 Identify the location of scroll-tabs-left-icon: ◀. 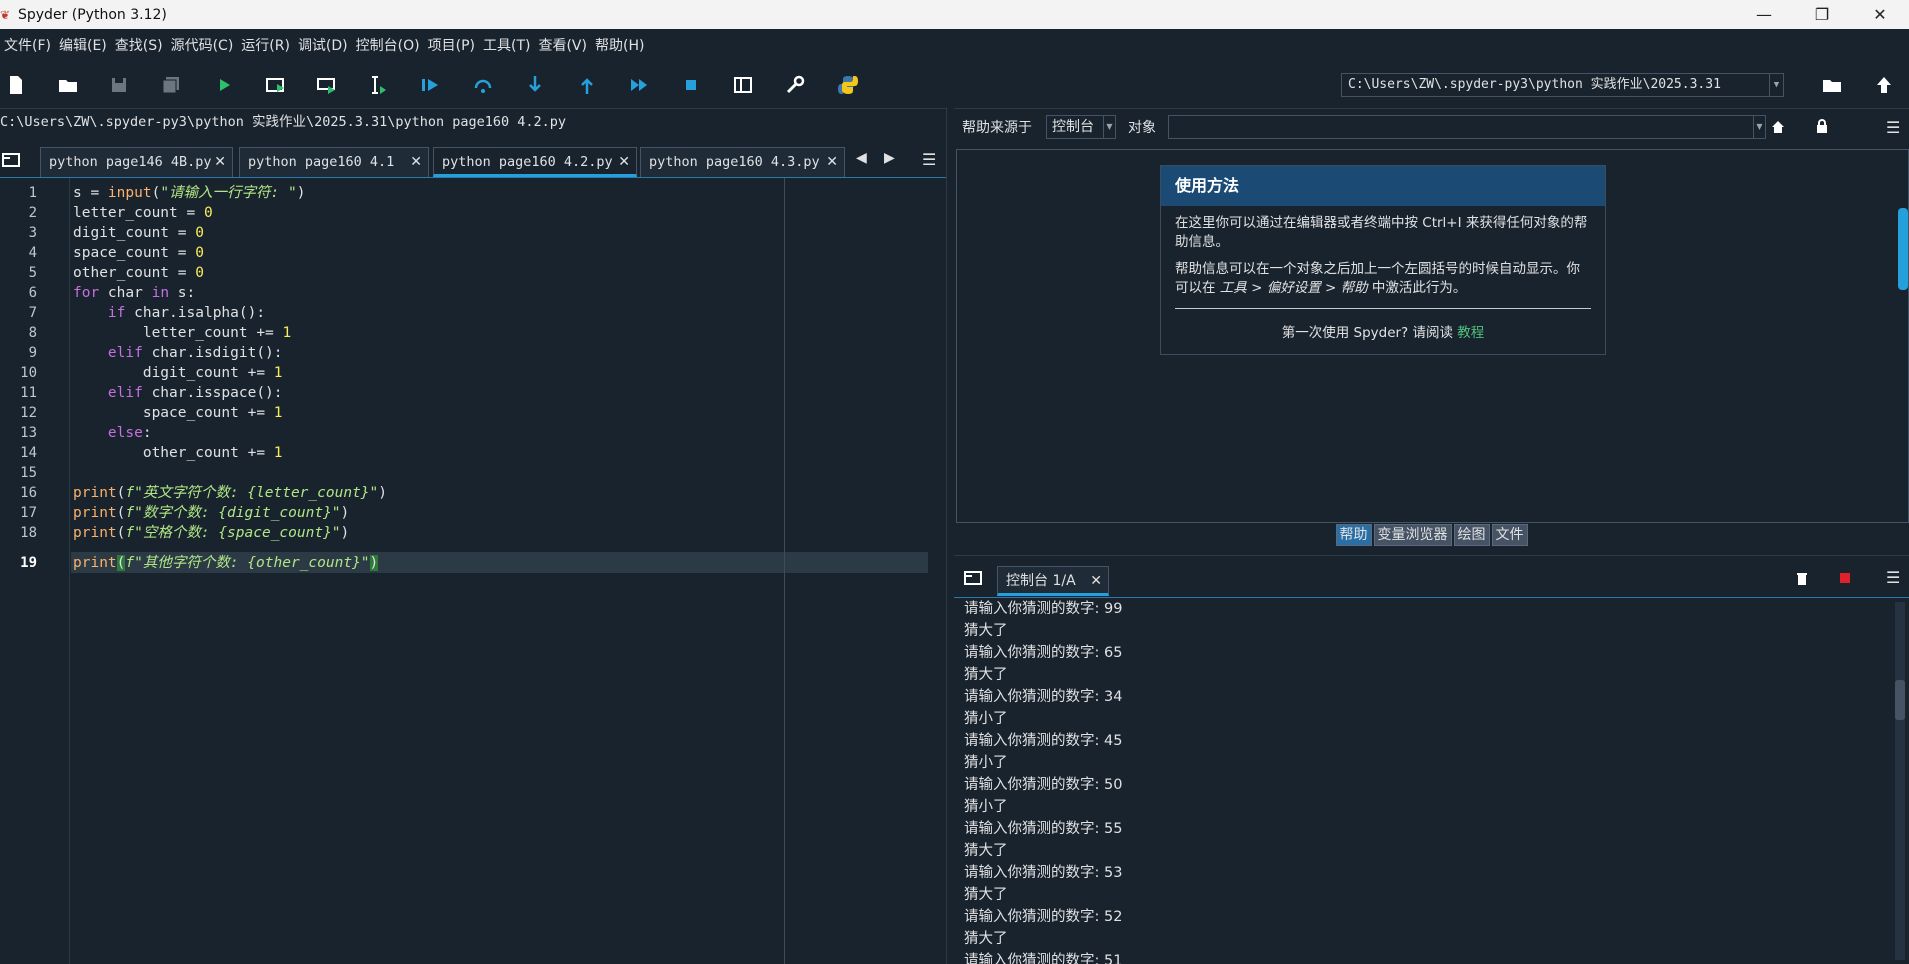
(861, 158).